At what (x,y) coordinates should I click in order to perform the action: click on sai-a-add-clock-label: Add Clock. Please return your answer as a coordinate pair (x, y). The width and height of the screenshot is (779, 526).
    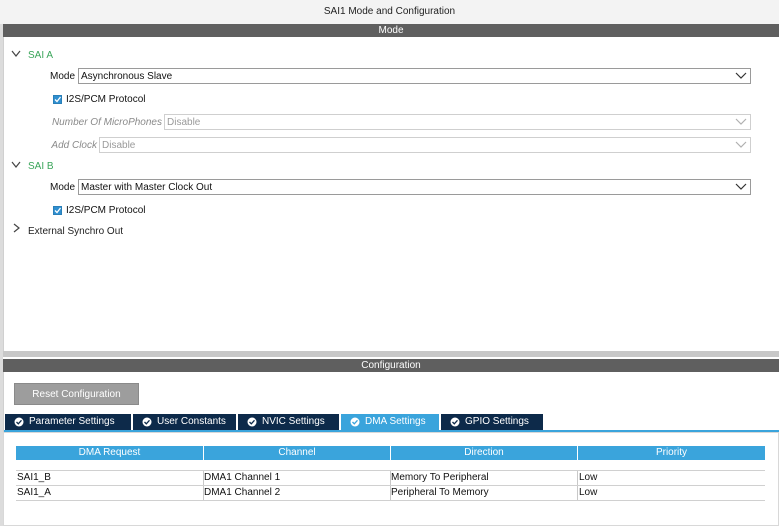
    Looking at the image, I should click on (74, 145).